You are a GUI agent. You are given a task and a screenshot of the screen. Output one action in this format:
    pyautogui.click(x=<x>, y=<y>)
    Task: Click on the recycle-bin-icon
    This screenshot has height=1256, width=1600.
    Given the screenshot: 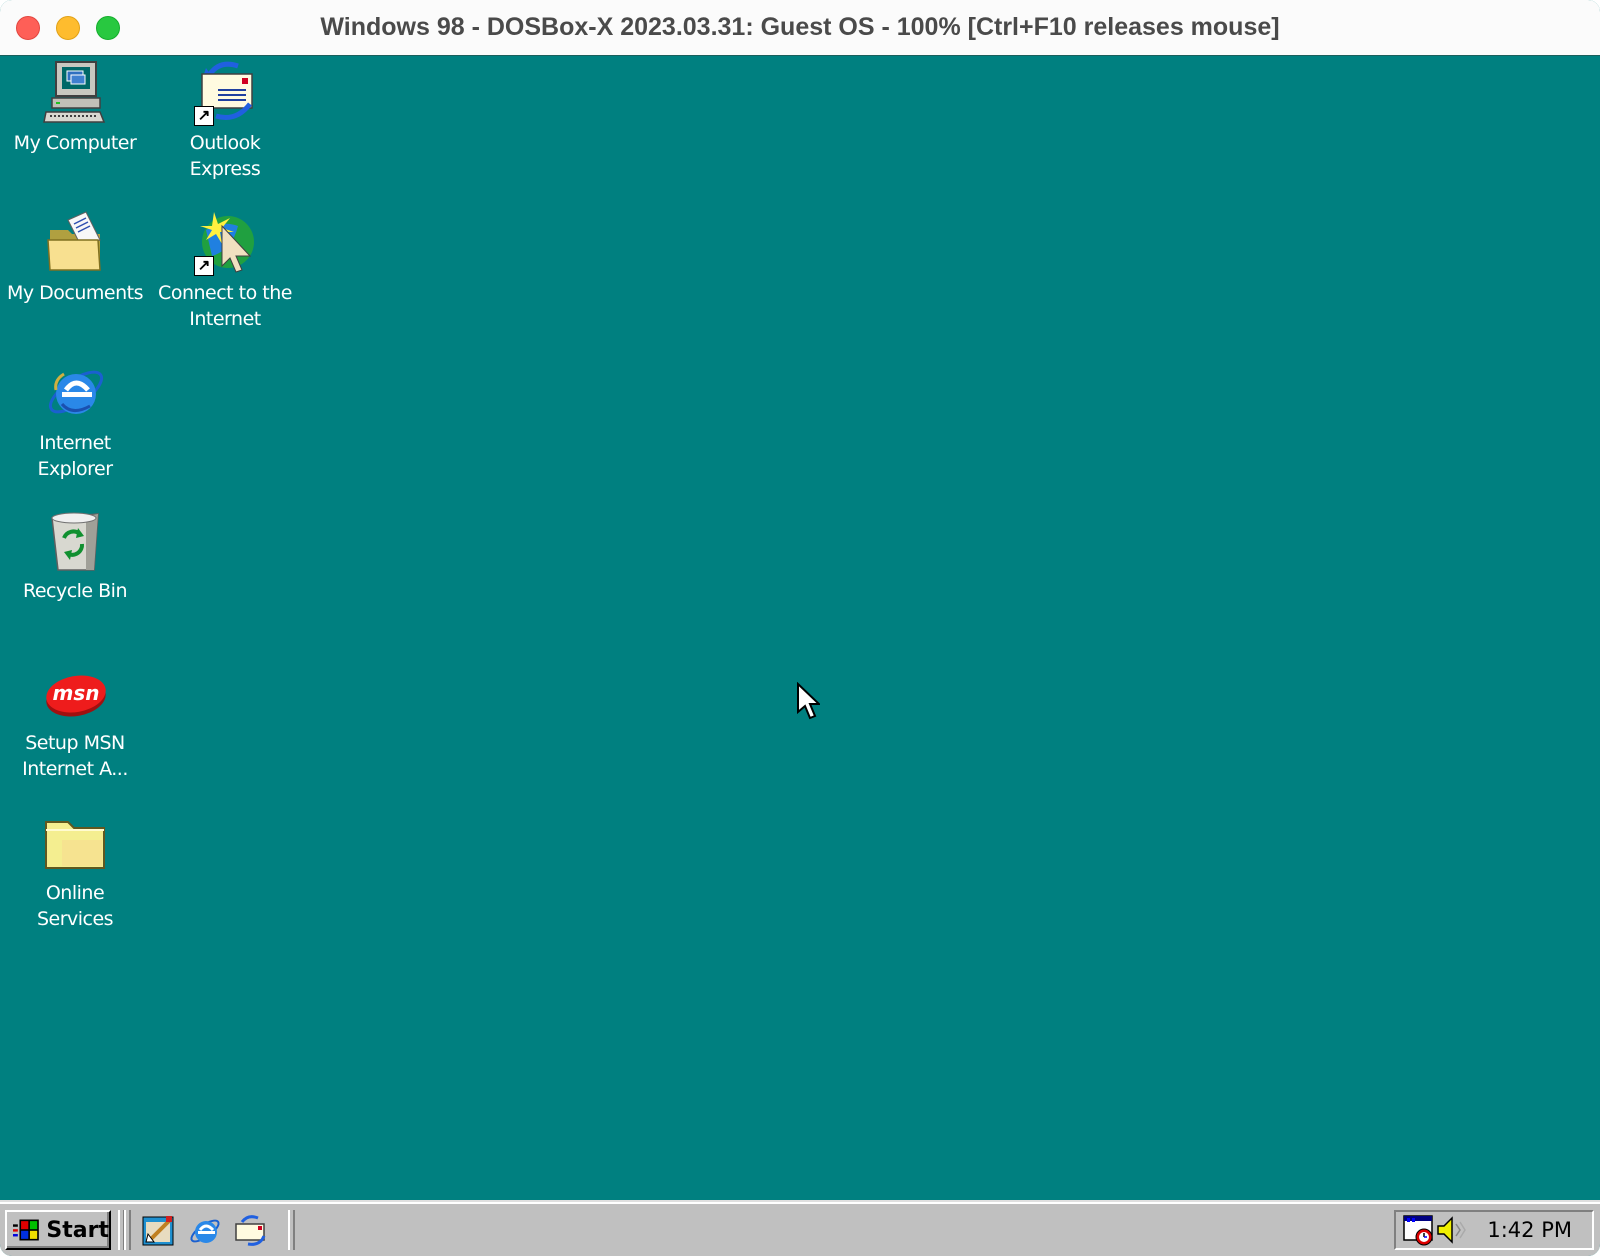 What is the action you would take?
    pyautogui.click(x=75, y=541)
    